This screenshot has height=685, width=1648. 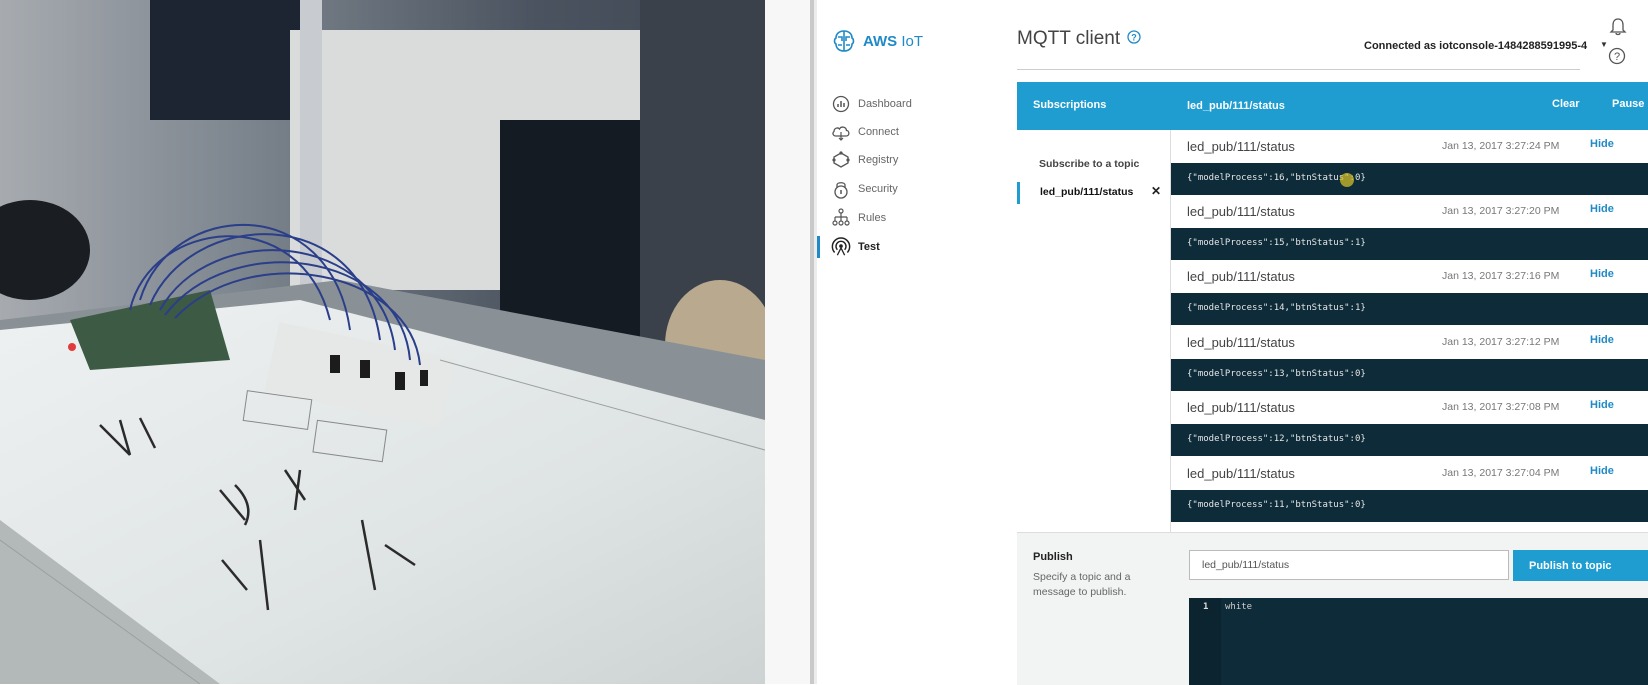 What do you see at coordinates (1501, 211) in the screenshot?
I see `message-timestamp: Jan 13, 2017 3:27:20 PM` at bounding box center [1501, 211].